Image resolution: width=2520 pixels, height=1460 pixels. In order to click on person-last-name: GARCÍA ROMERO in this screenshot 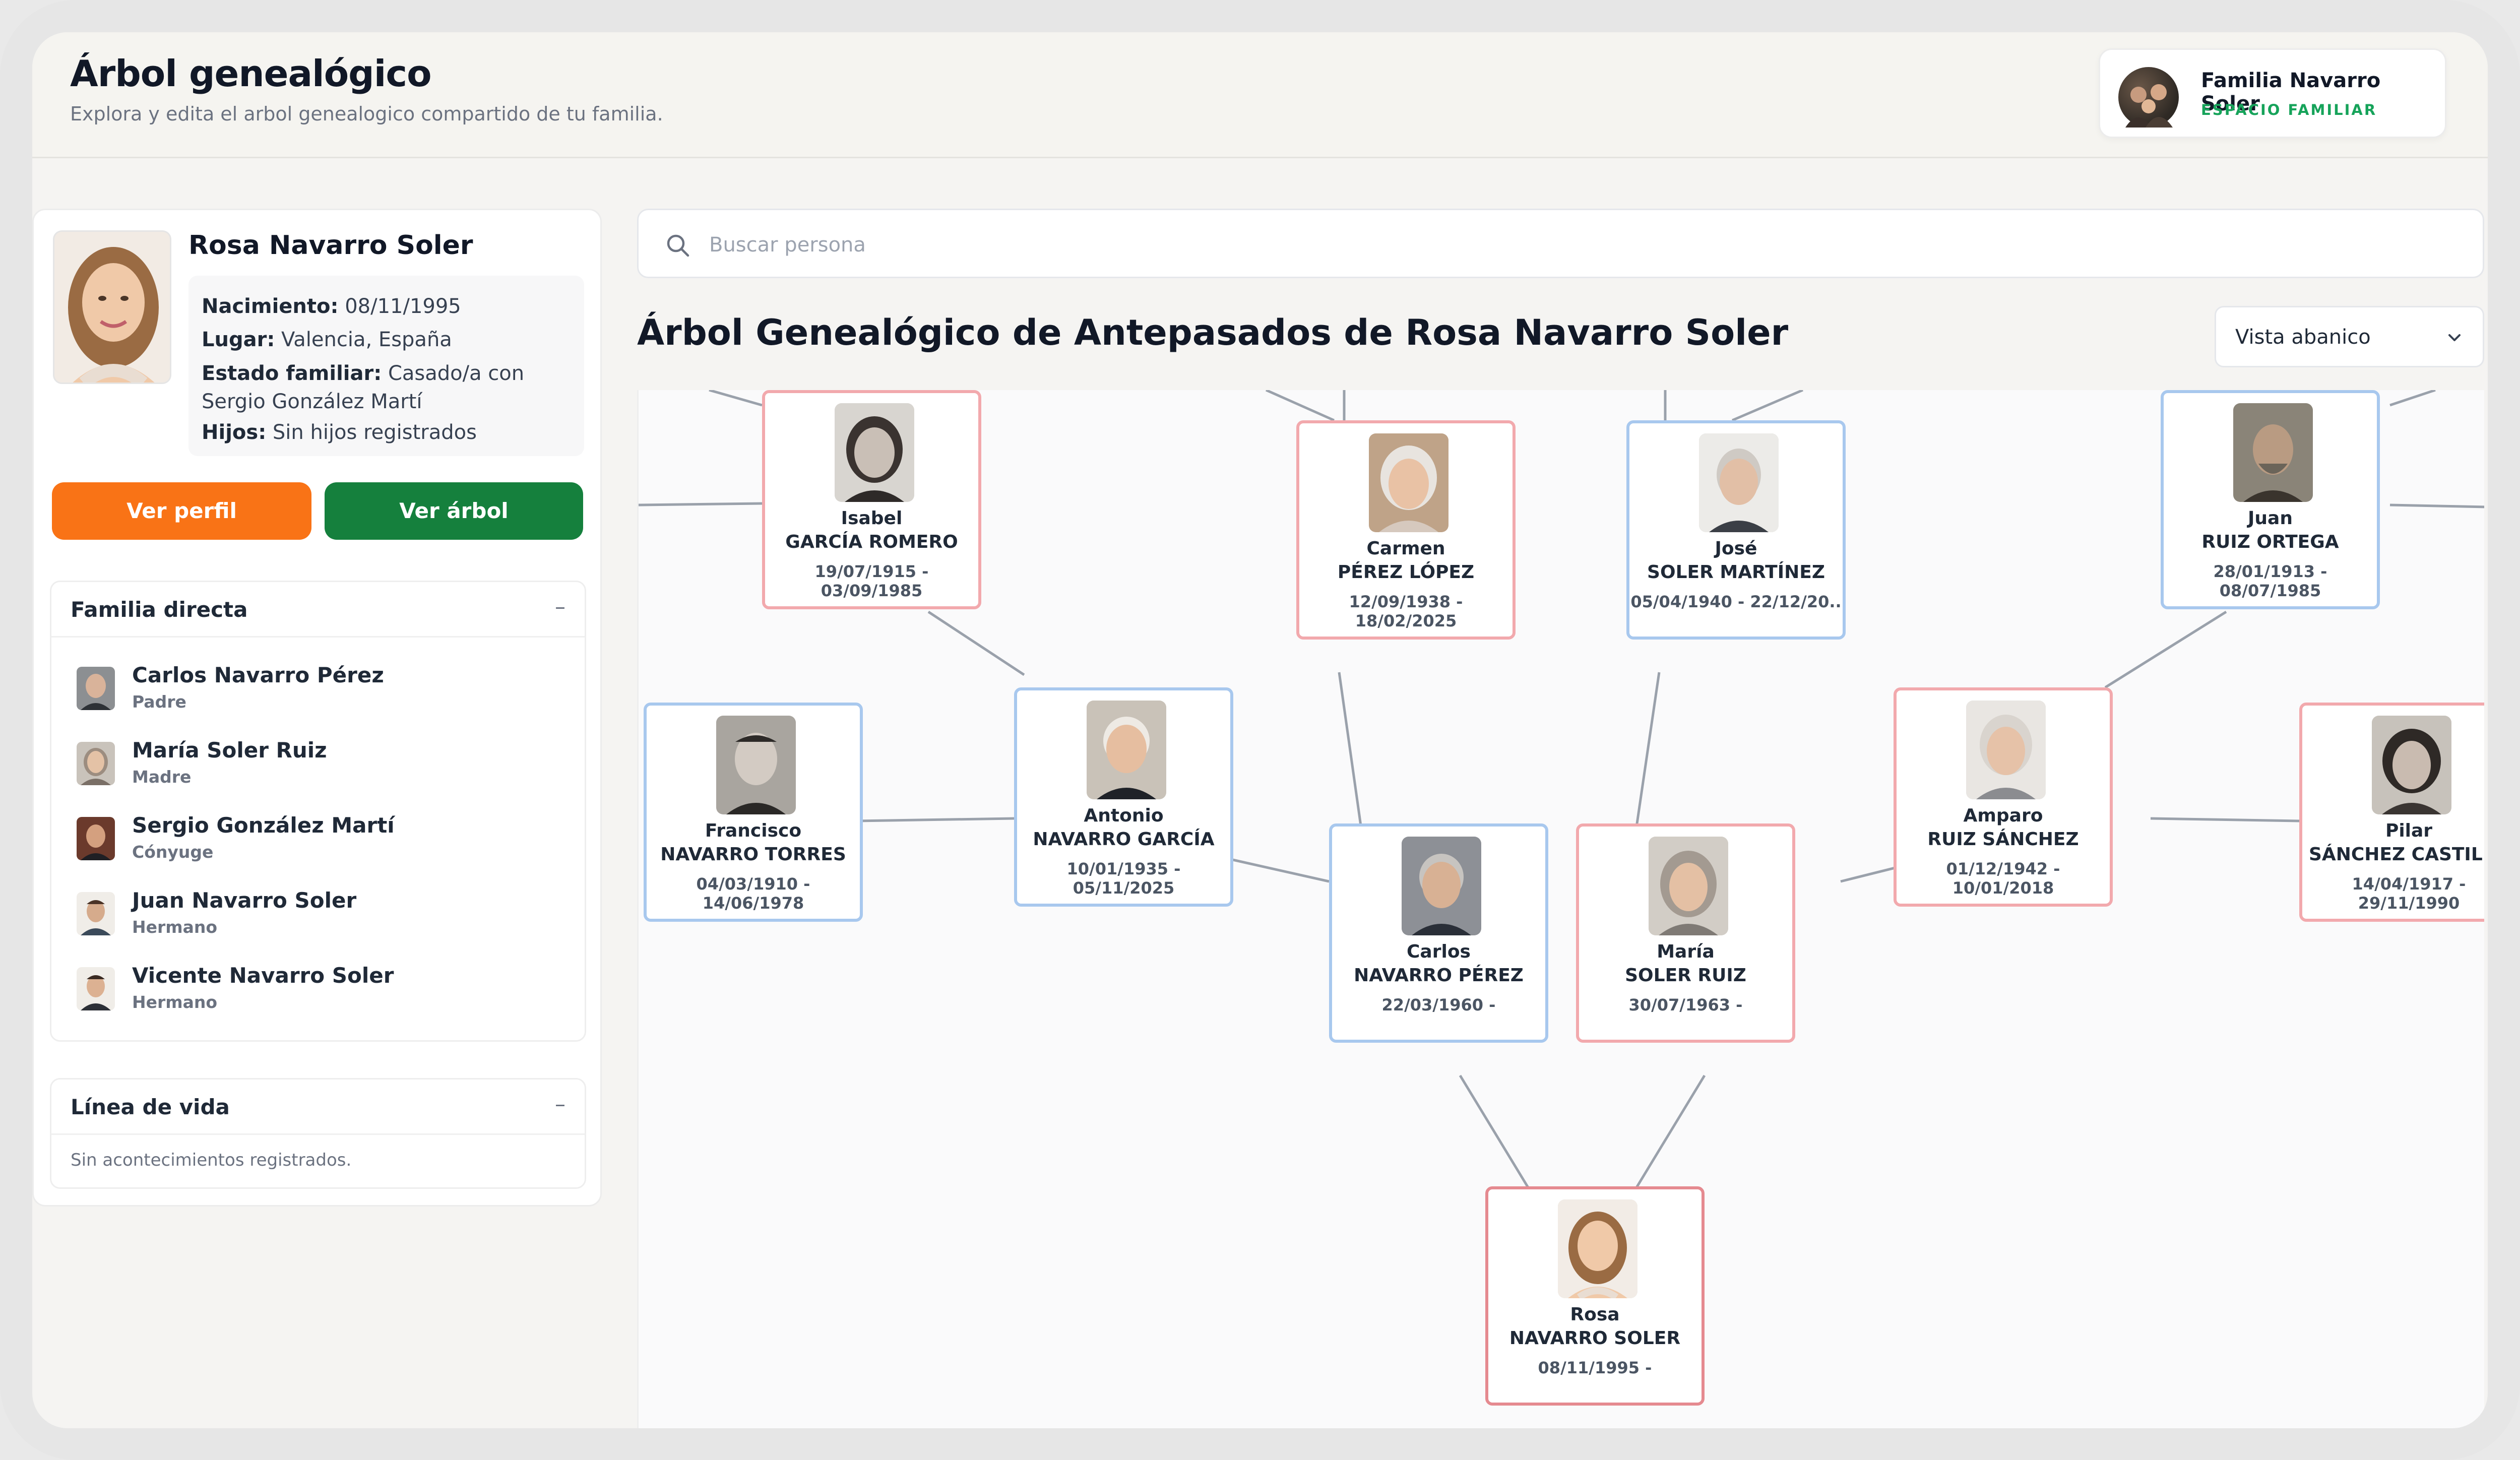, I will do `click(871, 542)`.